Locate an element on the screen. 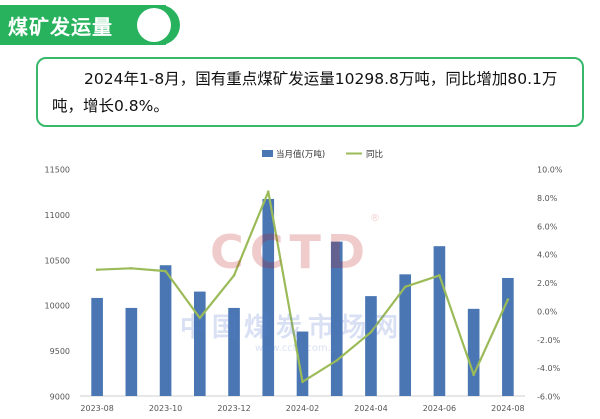 This screenshot has width=600, height=419. y-tick-label-right: -4.0% is located at coordinates (549, 368).